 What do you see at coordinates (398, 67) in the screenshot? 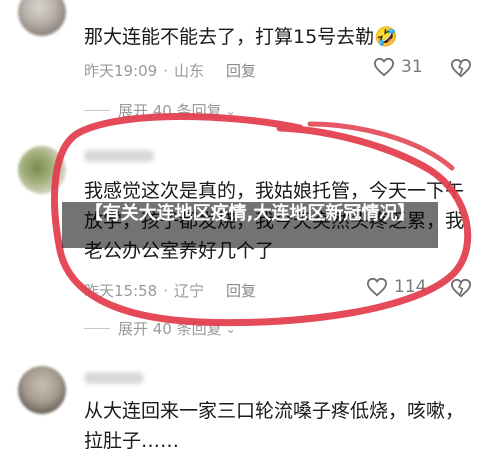
I see `like-button: 31` at bounding box center [398, 67].